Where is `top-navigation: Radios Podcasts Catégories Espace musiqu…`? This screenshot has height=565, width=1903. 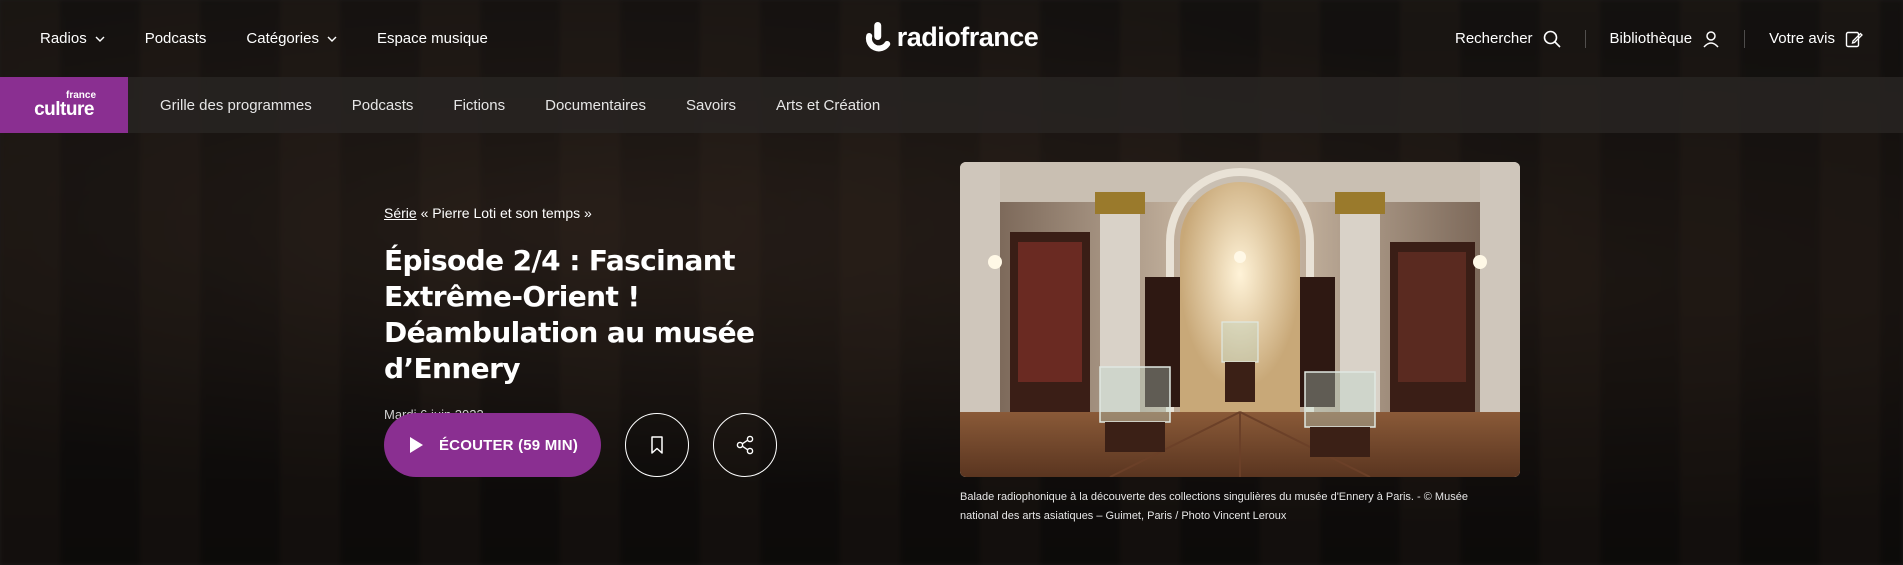
top-navigation: Radios Podcasts Catégories Espace musiqu… is located at coordinates (951, 38).